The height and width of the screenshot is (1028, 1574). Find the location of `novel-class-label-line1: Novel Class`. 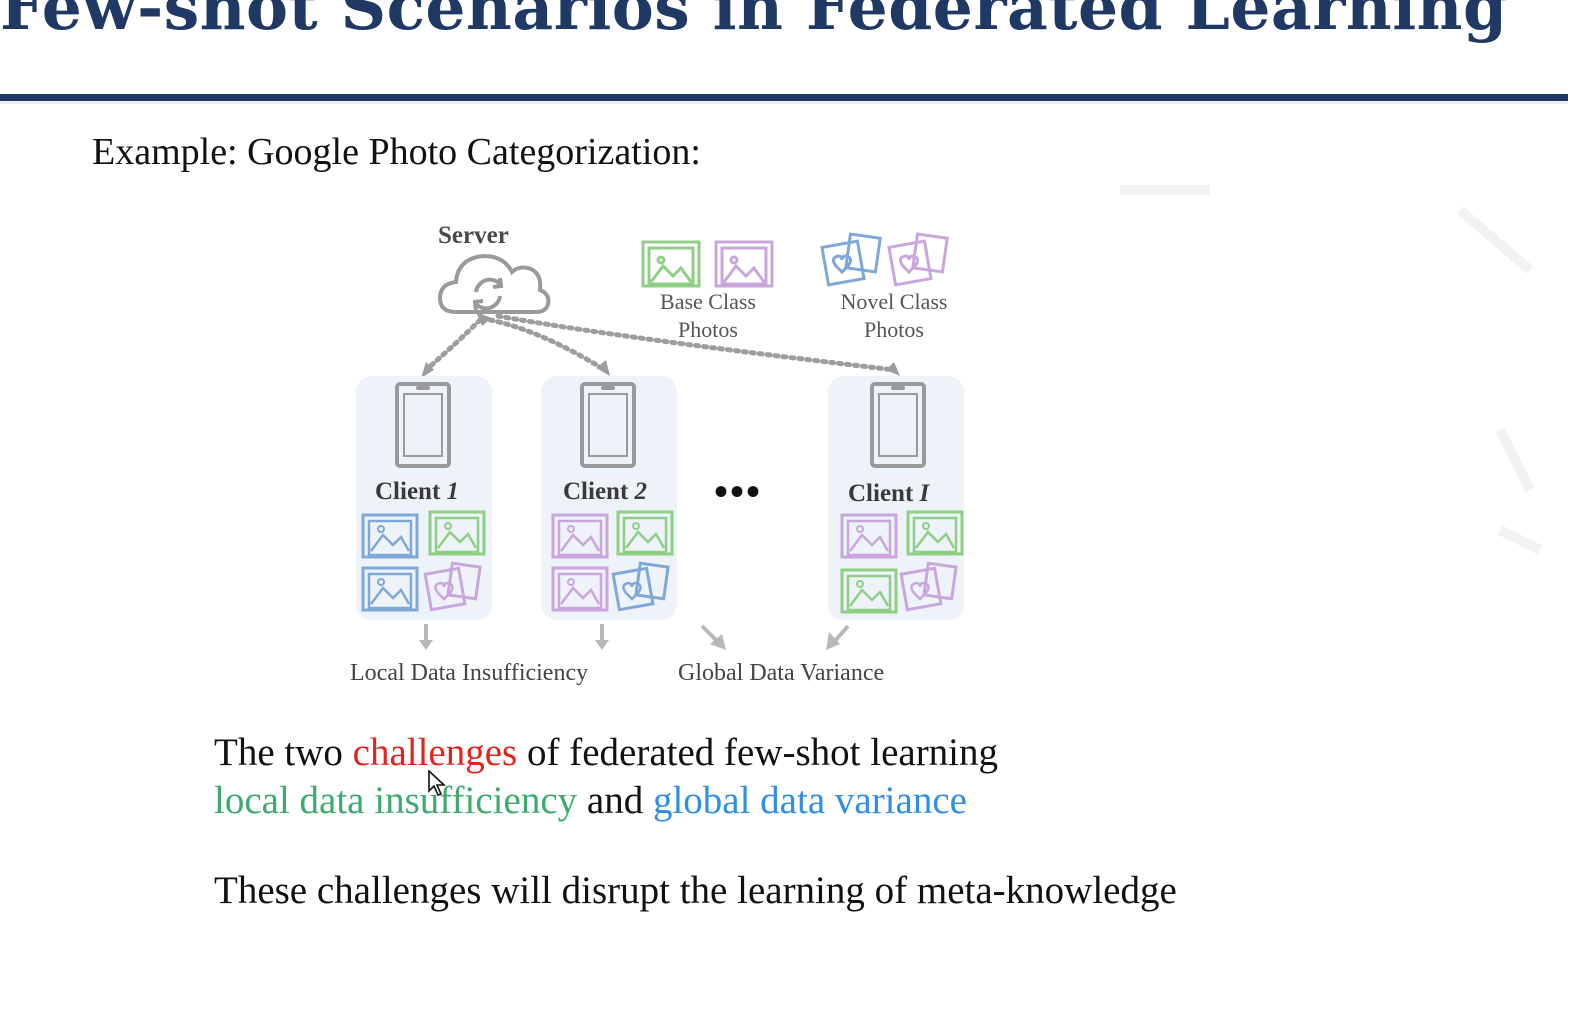

novel-class-label-line1: Novel Class is located at coordinates (894, 301).